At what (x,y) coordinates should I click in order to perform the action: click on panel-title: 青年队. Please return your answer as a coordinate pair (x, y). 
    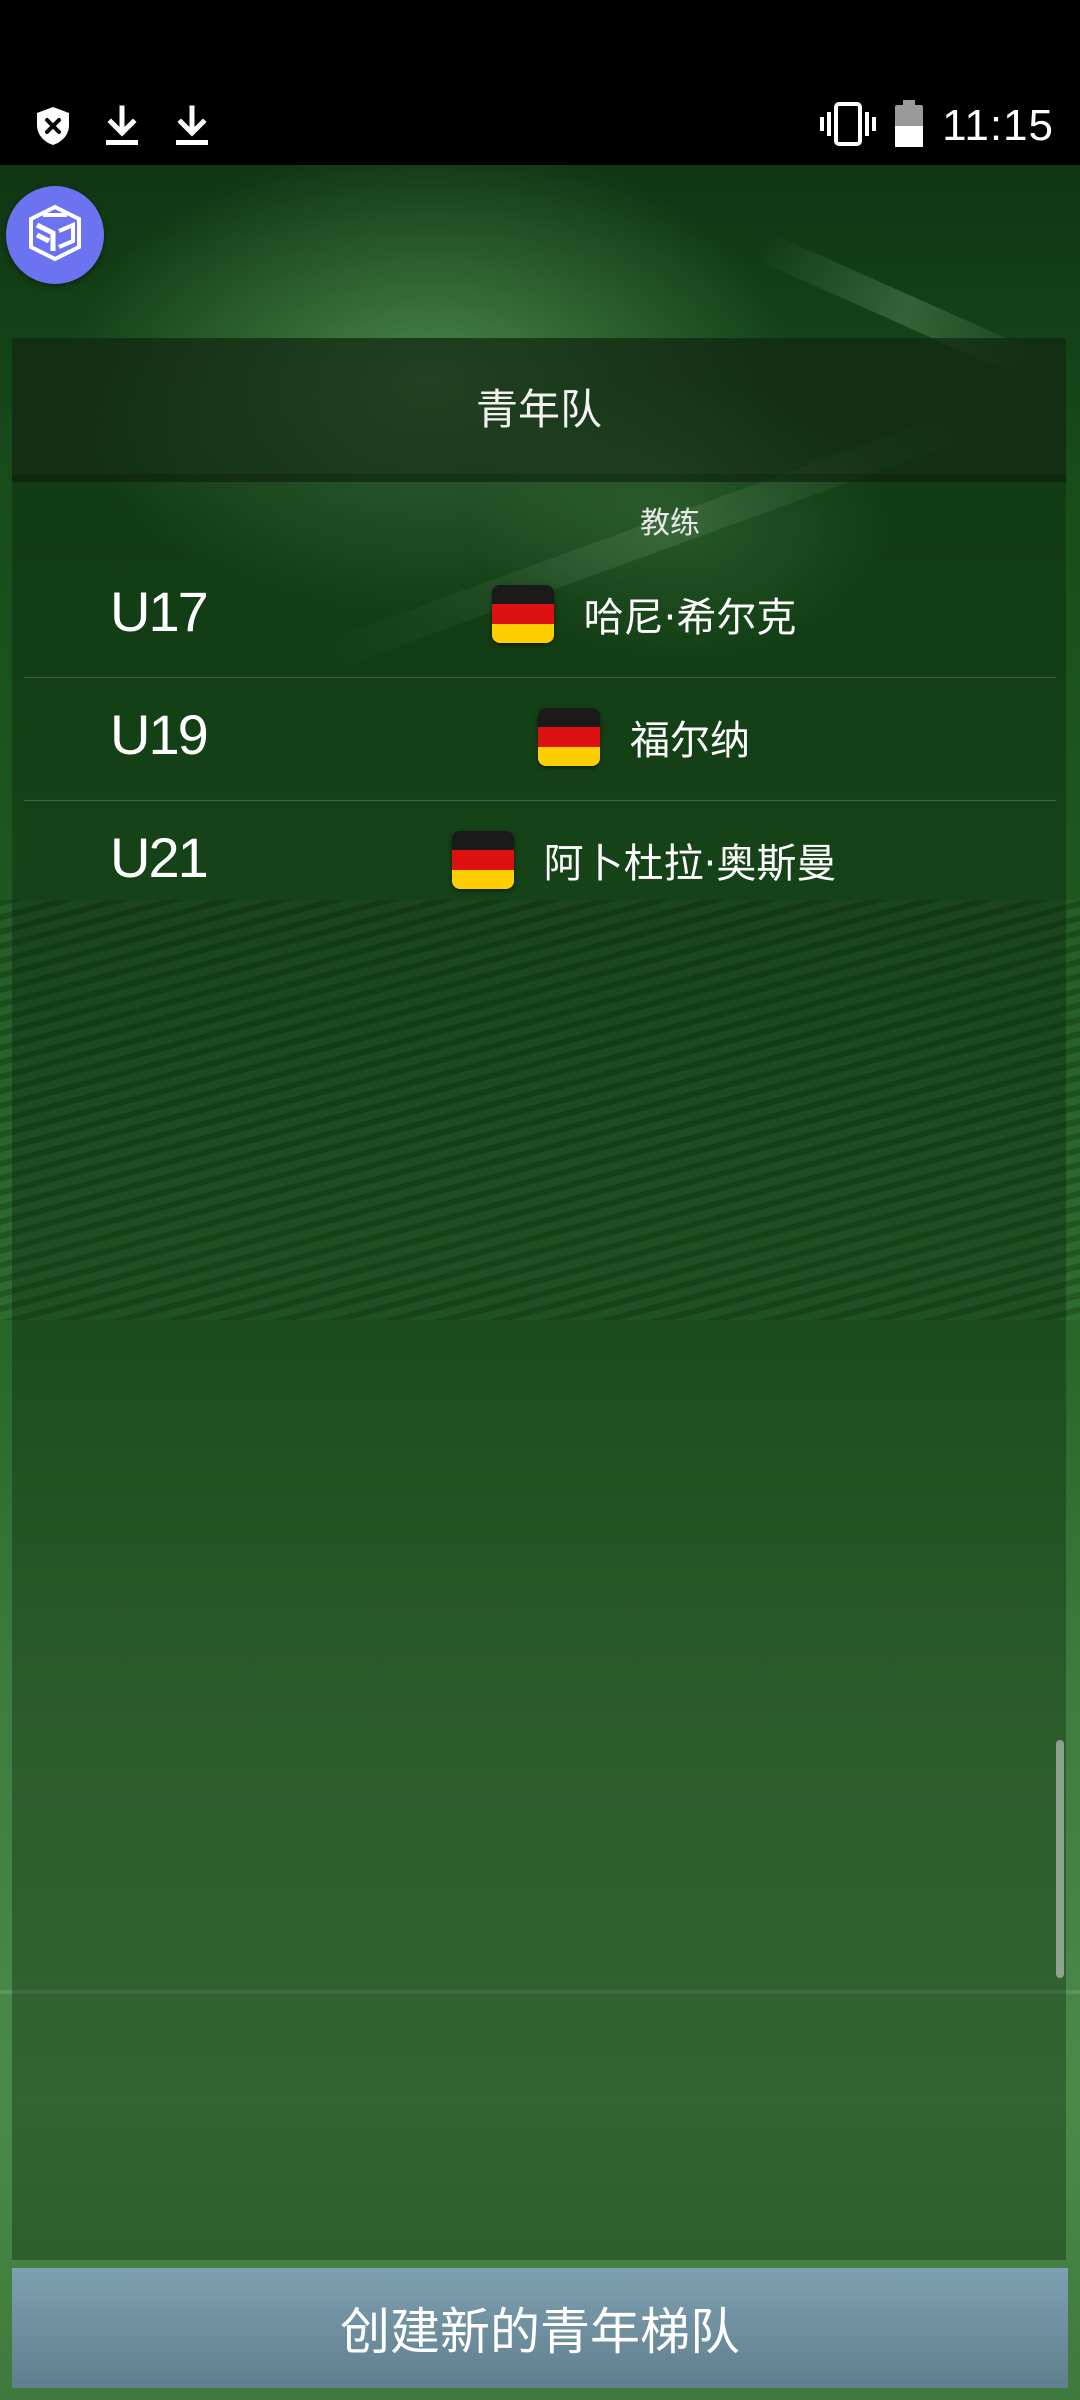
    Looking at the image, I should click on (538, 409).